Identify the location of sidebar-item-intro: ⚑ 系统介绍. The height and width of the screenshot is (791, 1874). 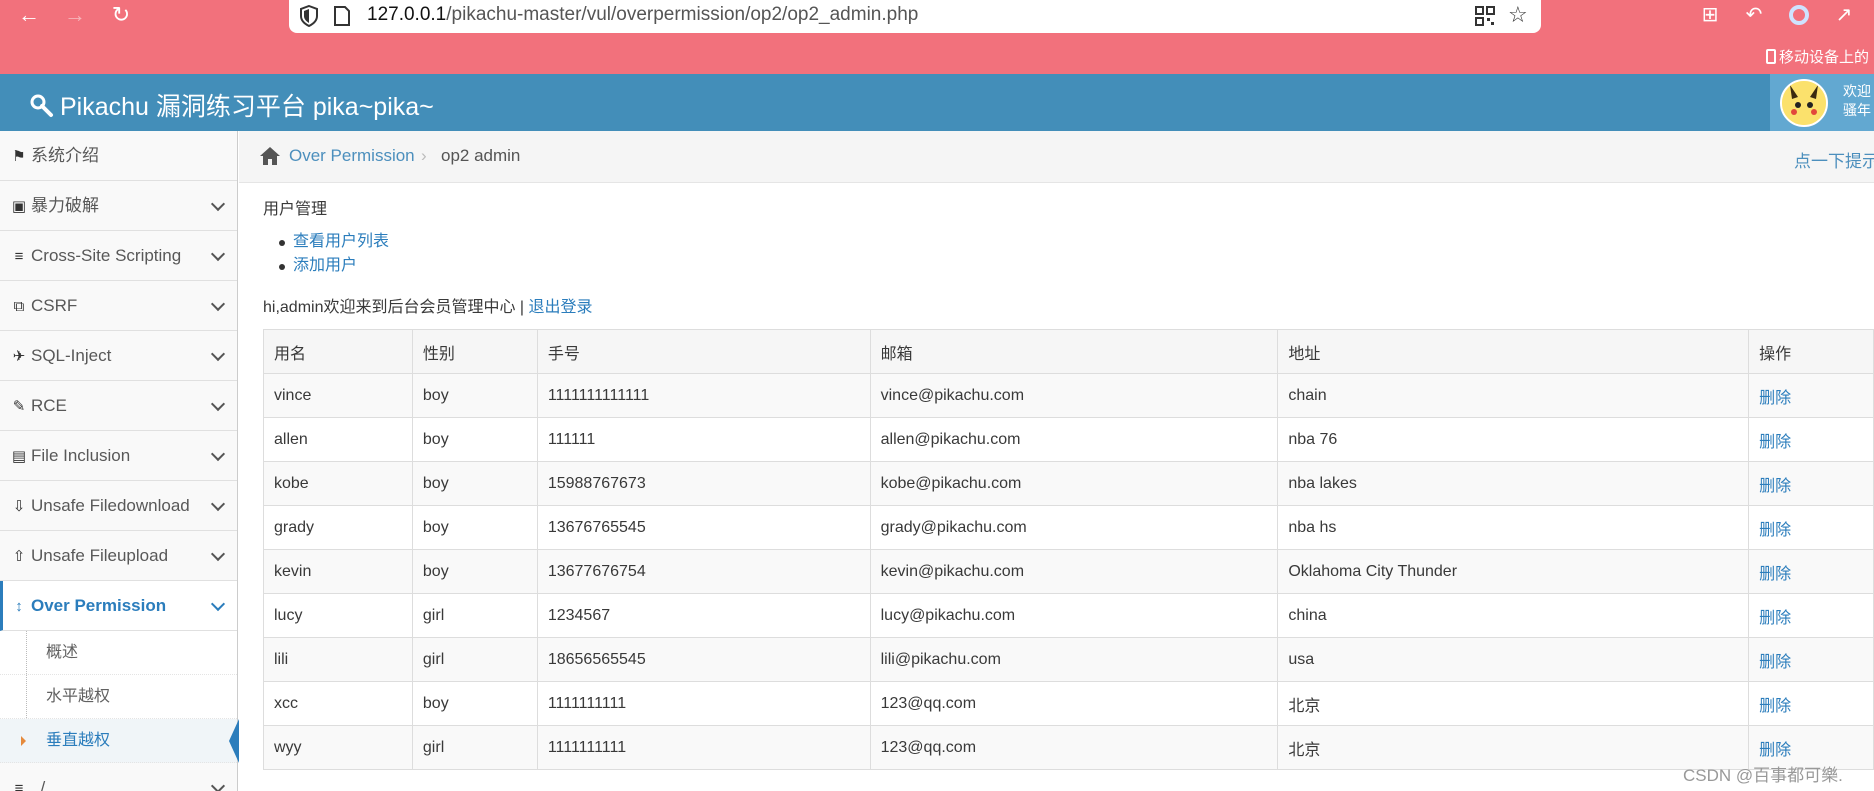
(118, 156).